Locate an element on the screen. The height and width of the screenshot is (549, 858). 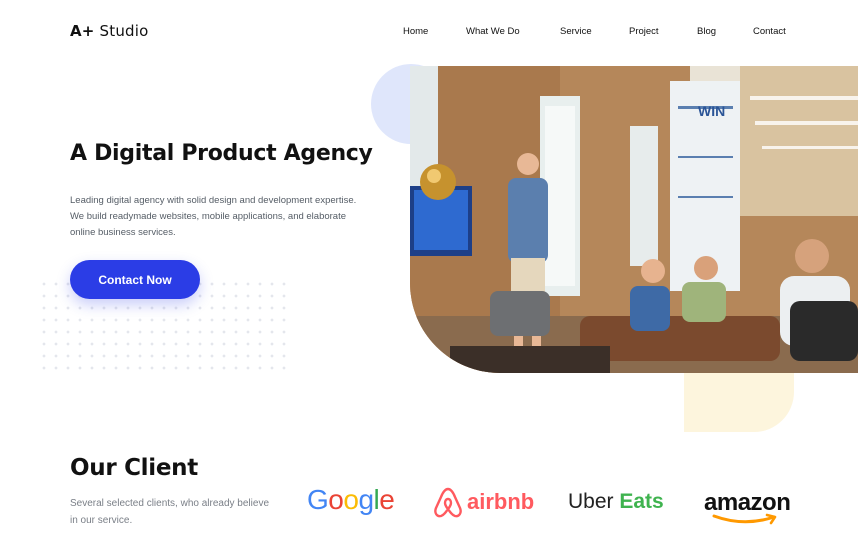
nav-contact: Contact is located at coordinates (769, 31).